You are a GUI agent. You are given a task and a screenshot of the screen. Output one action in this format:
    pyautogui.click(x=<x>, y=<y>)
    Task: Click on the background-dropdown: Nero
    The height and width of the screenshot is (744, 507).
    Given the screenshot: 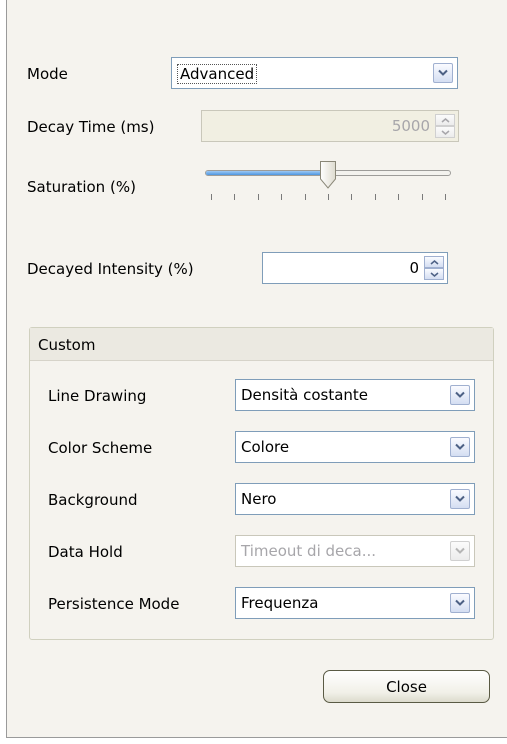 What is the action you would take?
    pyautogui.click(x=355, y=499)
    